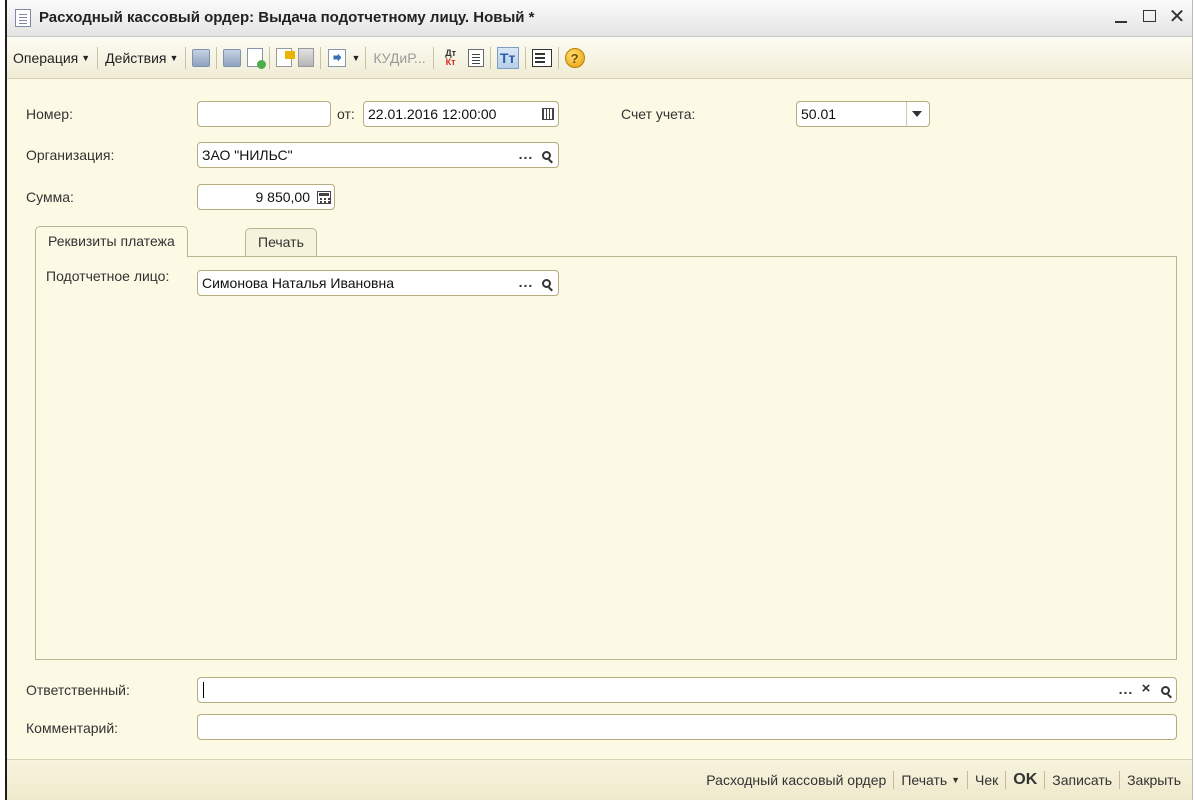  What do you see at coordinates (50, 197) in the screenshot?
I see `sum-label: Сумма:` at bounding box center [50, 197].